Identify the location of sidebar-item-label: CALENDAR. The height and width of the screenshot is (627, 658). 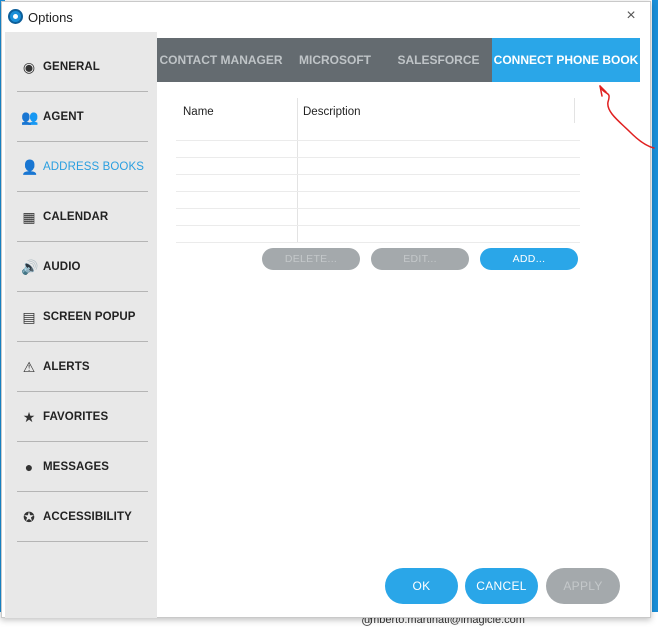
(76, 217).